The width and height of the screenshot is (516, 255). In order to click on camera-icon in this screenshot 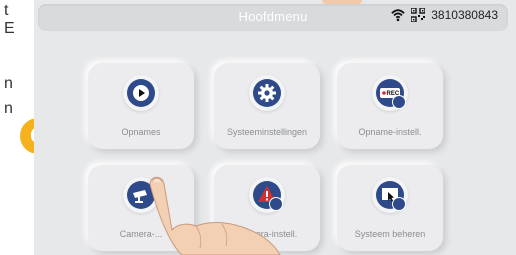, I will do `click(141, 195)`.